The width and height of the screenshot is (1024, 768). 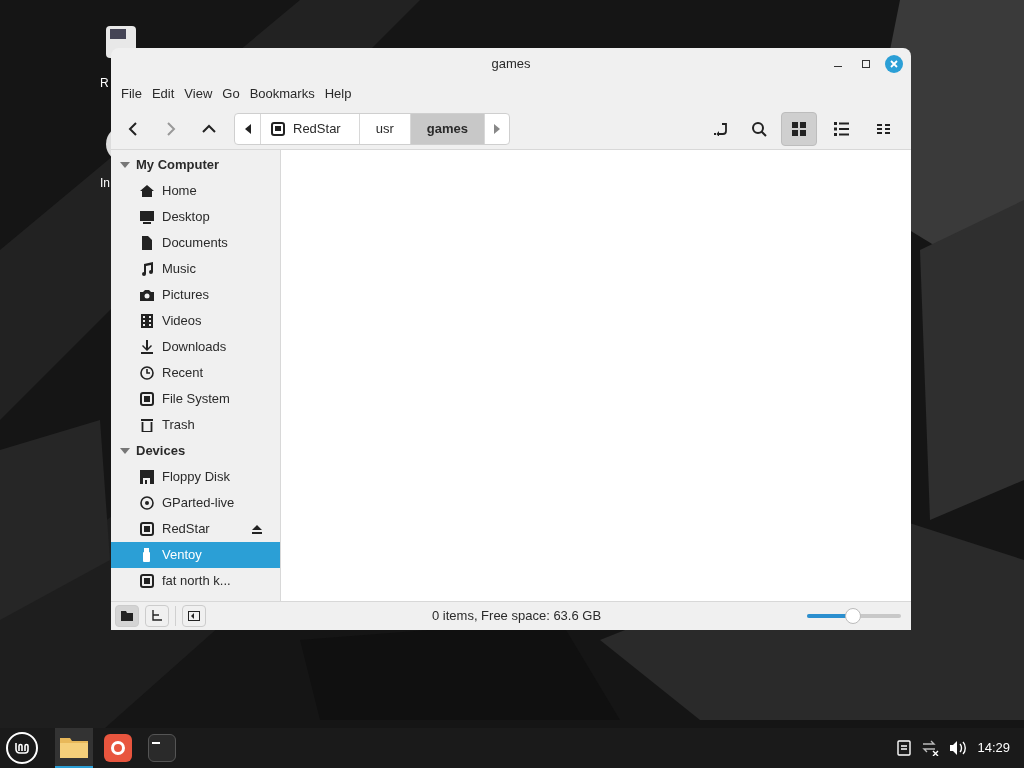 I want to click on mint-logo-icon, so click(x=22, y=748).